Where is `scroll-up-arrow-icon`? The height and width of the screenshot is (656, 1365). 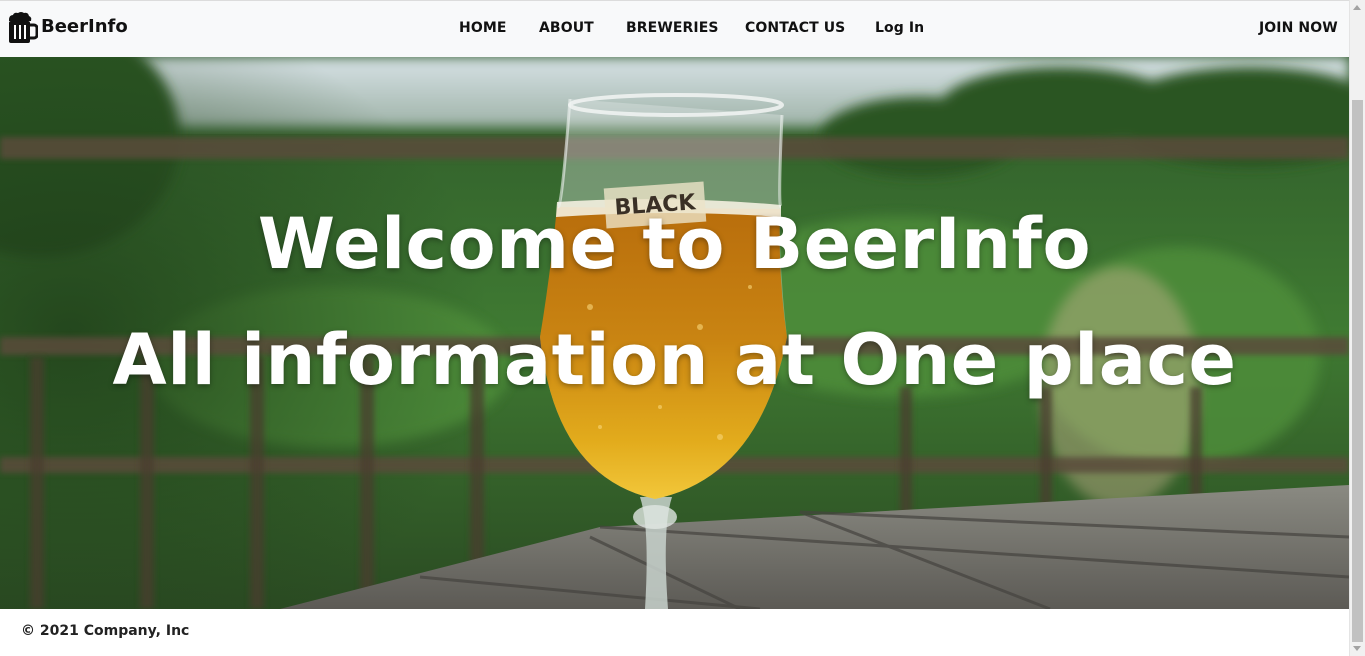 scroll-up-arrow-icon is located at coordinates (1357, 7).